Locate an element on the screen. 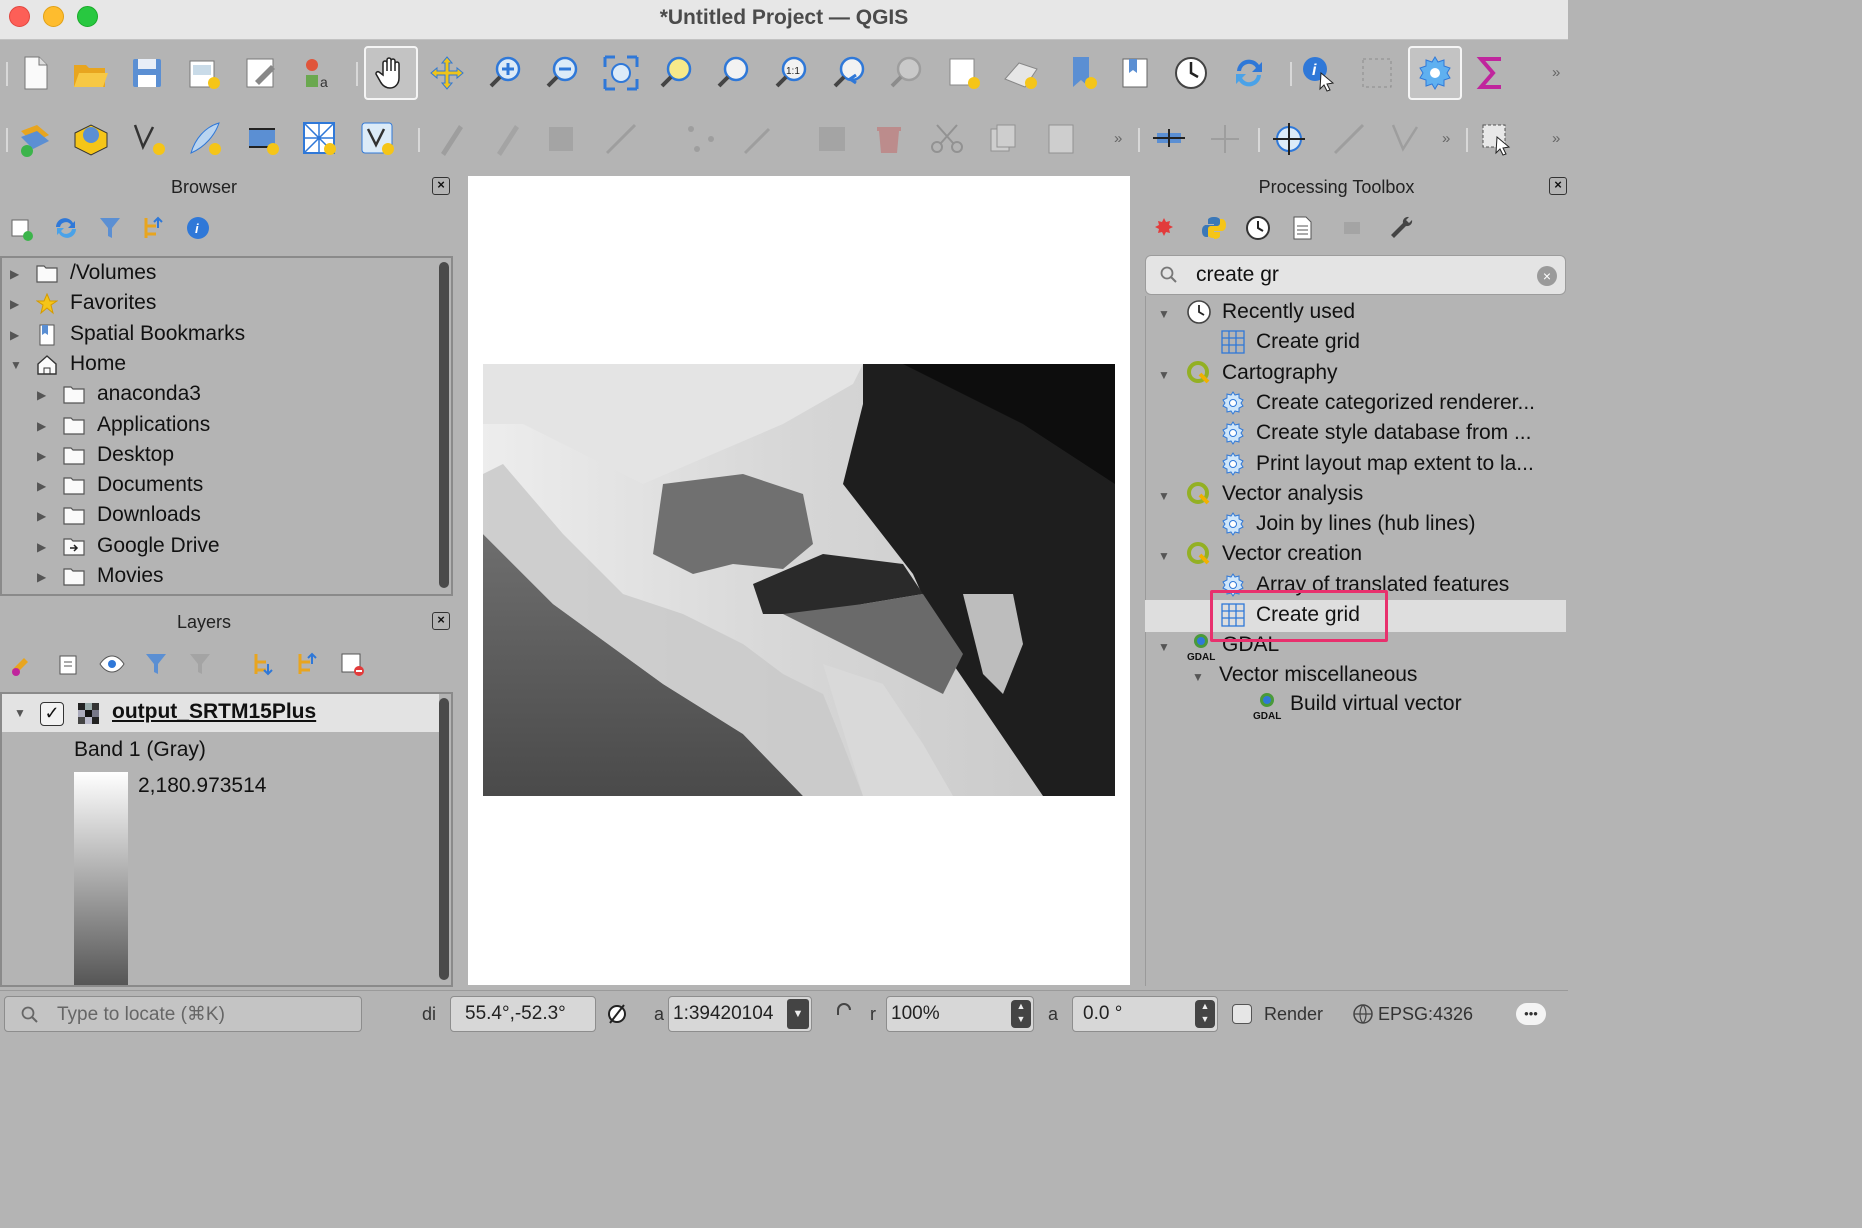 This screenshot has height=1228, width=1862. filter-browser-icon is located at coordinates (110, 228).